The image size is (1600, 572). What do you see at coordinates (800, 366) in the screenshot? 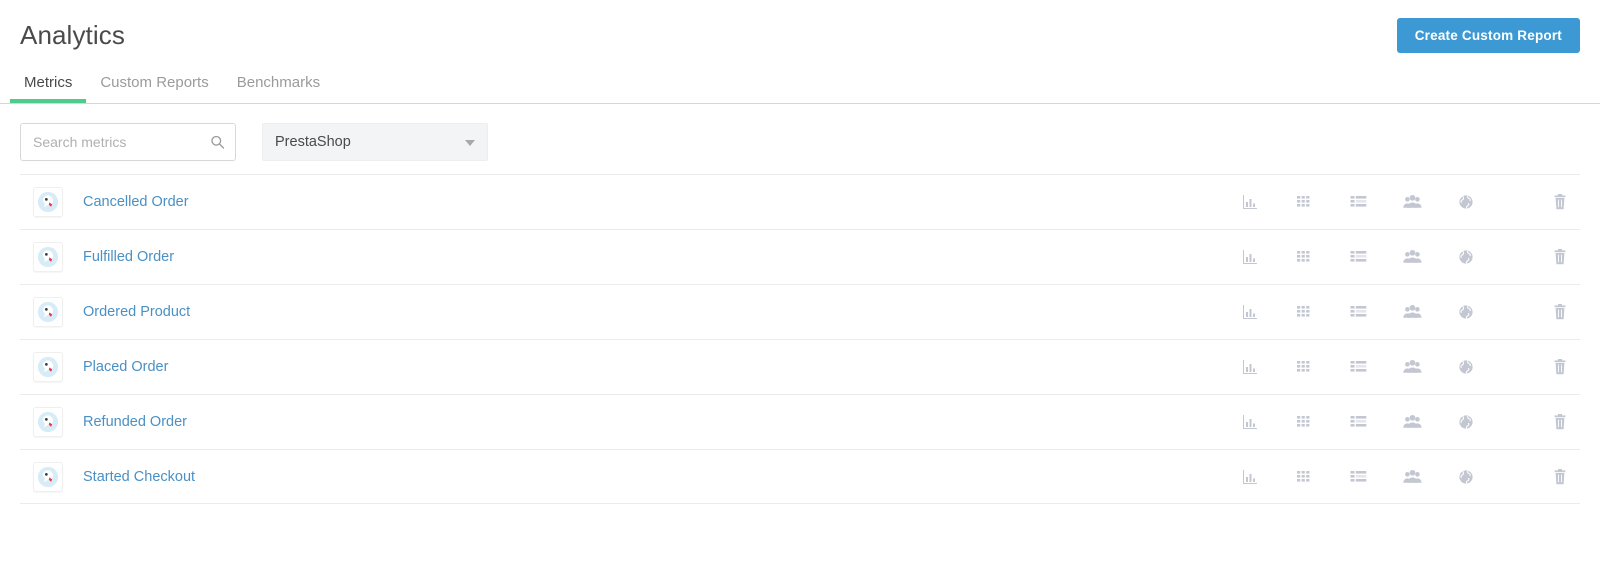
I see `table-row: Placed Order` at bounding box center [800, 366].